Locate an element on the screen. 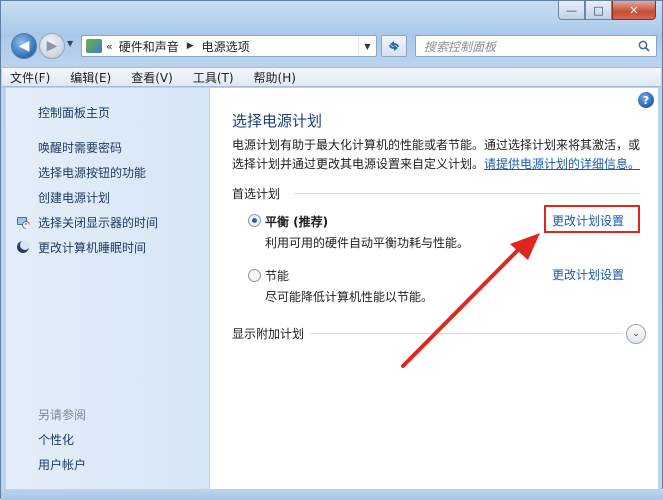 The image size is (663, 500). change-plan-settings-link-power-saver: 更改计划设置 is located at coordinates (588, 274).